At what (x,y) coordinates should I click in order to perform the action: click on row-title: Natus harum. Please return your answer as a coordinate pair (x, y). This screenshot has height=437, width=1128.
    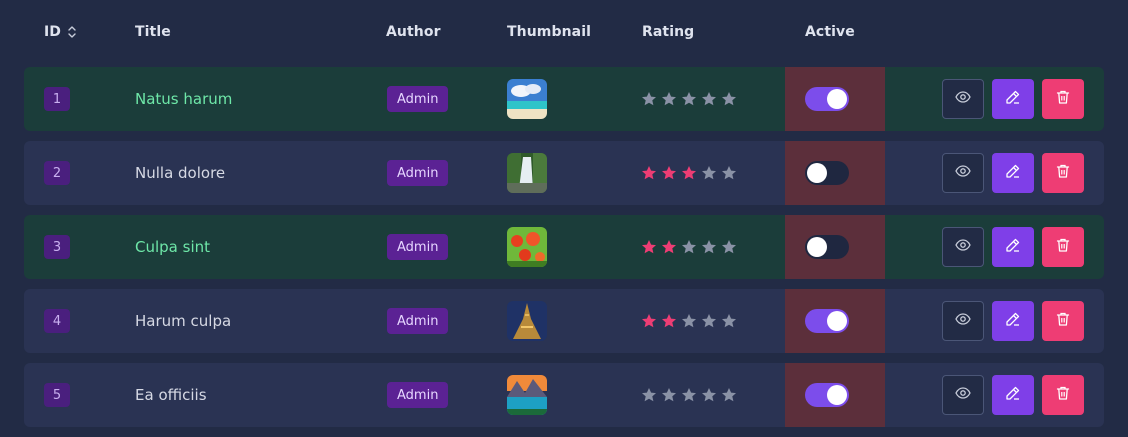
    Looking at the image, I should click on (183, 99).